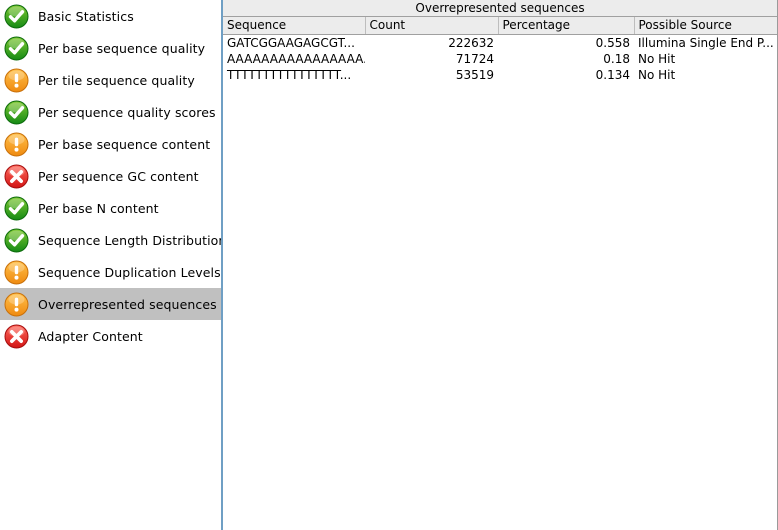  Describe the element at coordinates (127, 304) in the screenshot. I see `sidebar-item-label: Overrepresented sequences` at that location.